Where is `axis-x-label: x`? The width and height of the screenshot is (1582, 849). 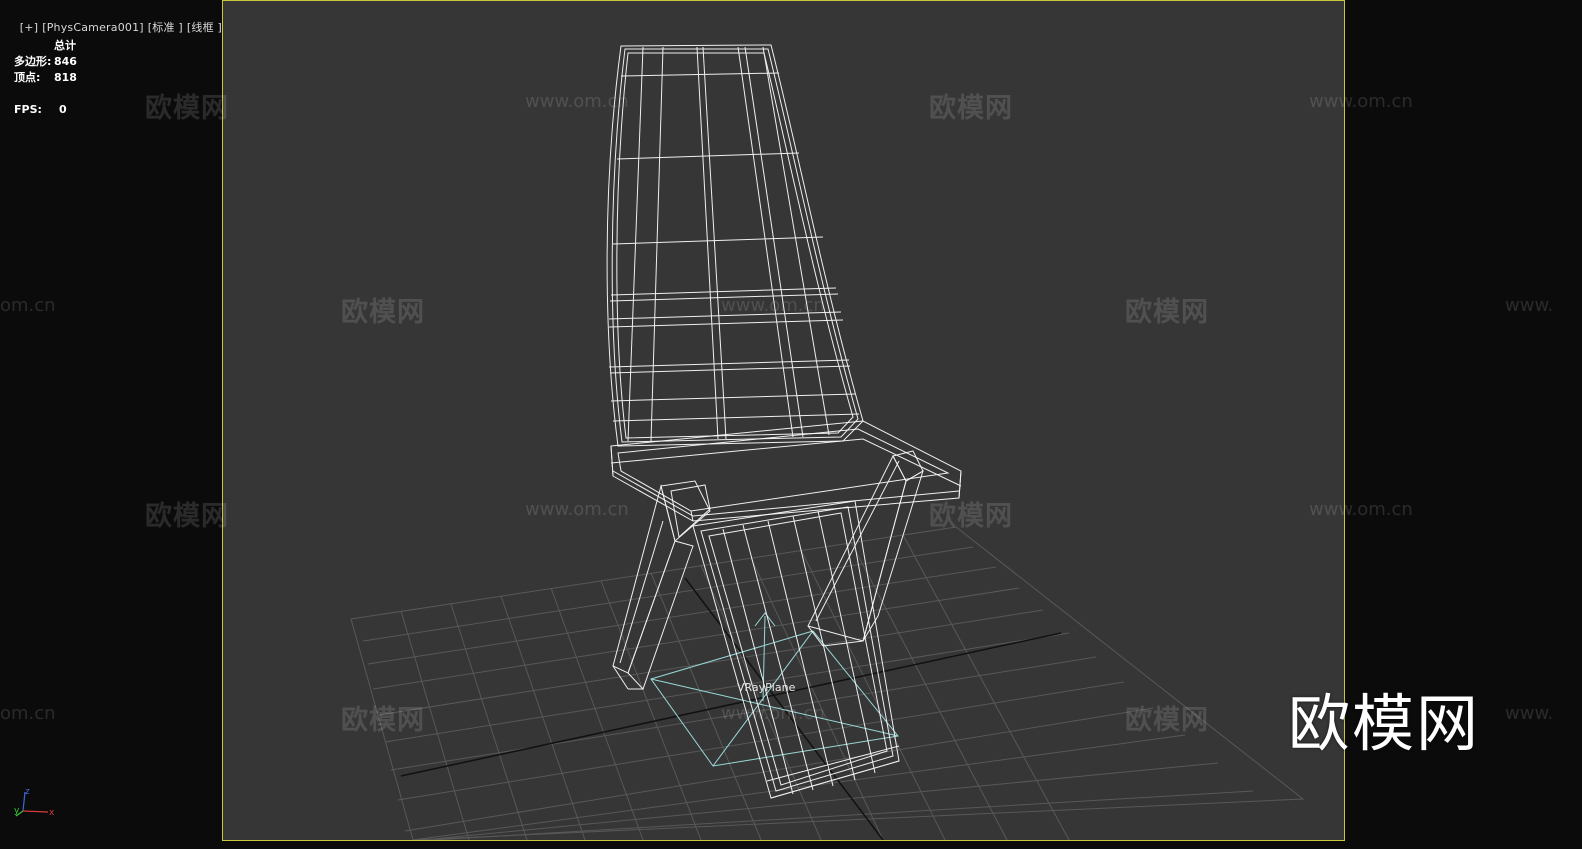 axis-x-label: x is located at coordinates (52, 813).